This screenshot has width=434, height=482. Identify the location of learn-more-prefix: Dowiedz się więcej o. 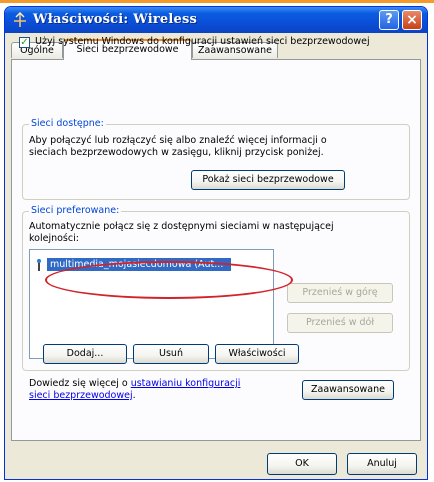
(80, 383).